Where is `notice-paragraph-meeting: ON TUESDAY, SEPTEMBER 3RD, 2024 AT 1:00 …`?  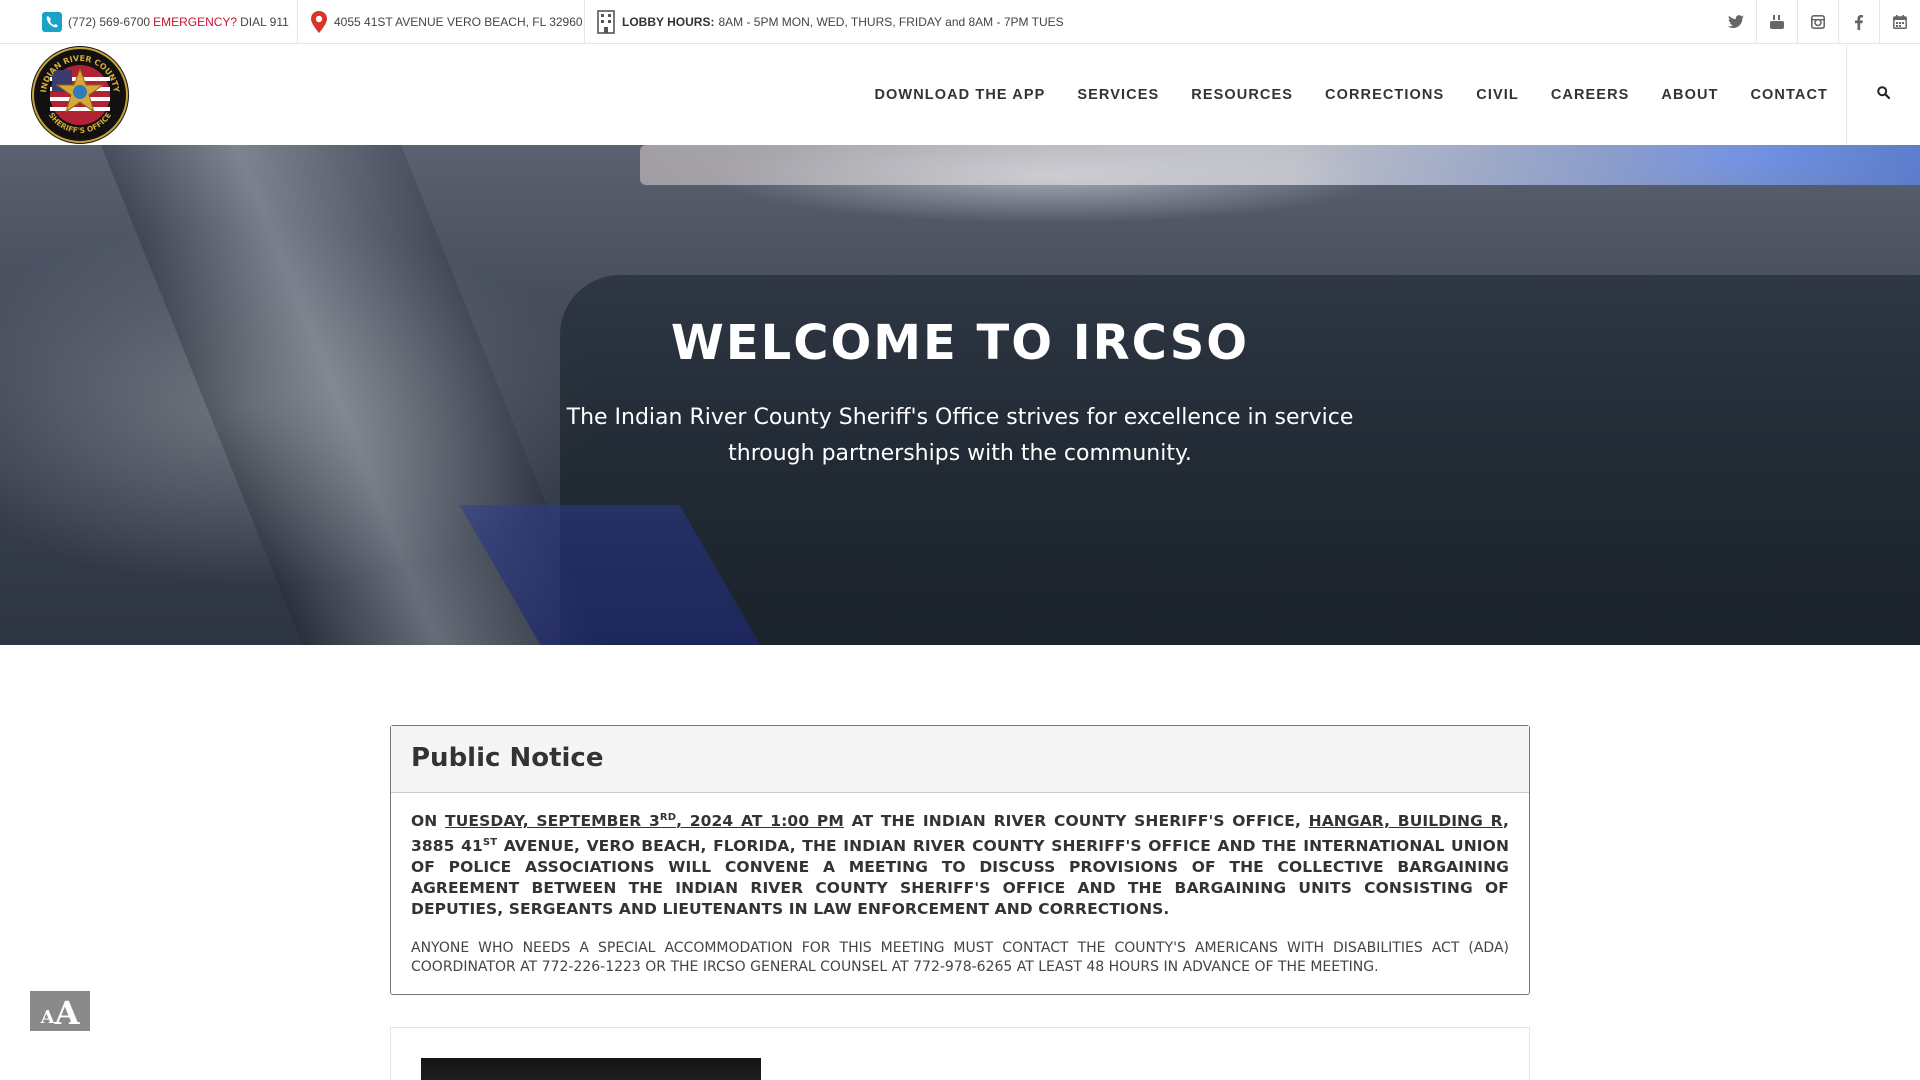 notice-paragraph-meeting: ON TUESDAY, SEPTEMBER 3RD, 2024 AT 1:00 … is located at coordinates (960, 863).